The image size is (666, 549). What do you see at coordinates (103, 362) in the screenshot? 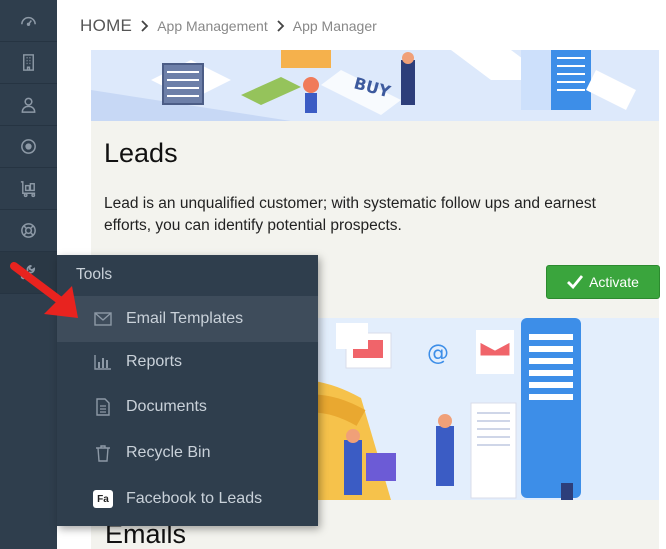
I see `bar-chart-icon` at bounding box center [103, 362].